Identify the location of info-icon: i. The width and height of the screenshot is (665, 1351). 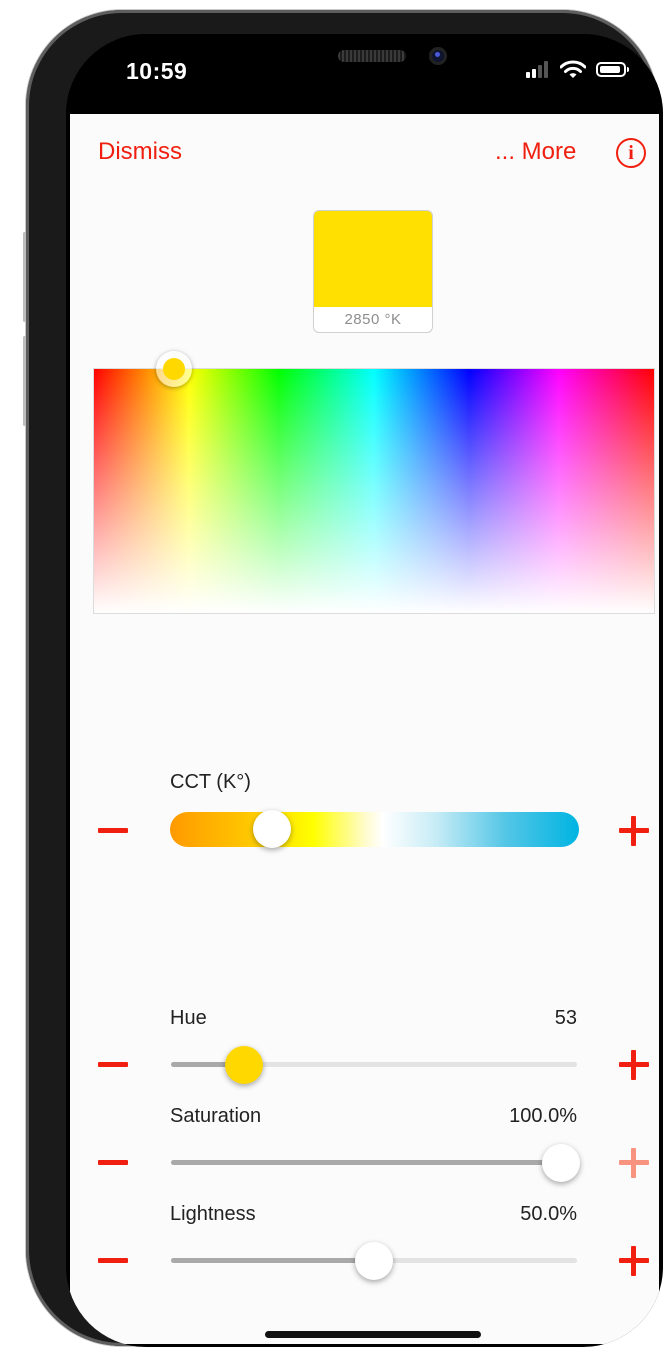
(631, 153).